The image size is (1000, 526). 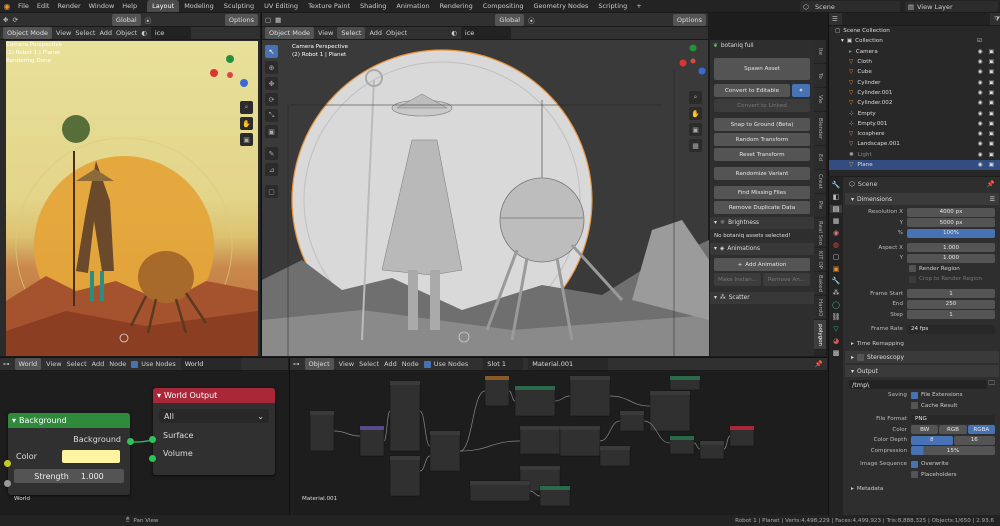 I want to click on tab-hardops: HardO, so click(x=820, y=308).